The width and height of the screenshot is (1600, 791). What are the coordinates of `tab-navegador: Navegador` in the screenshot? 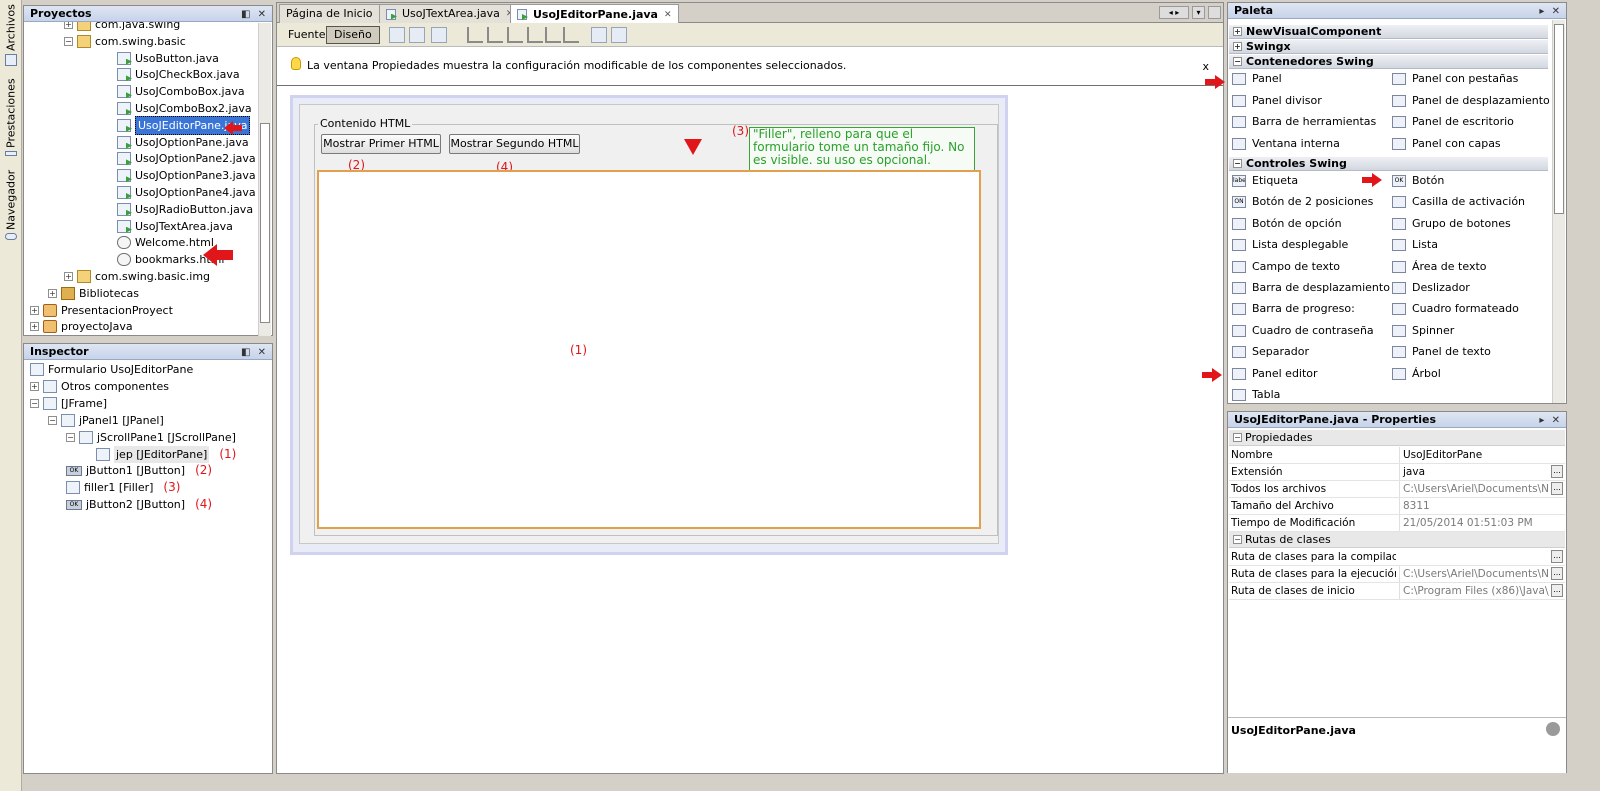 It's located at (11, 205).